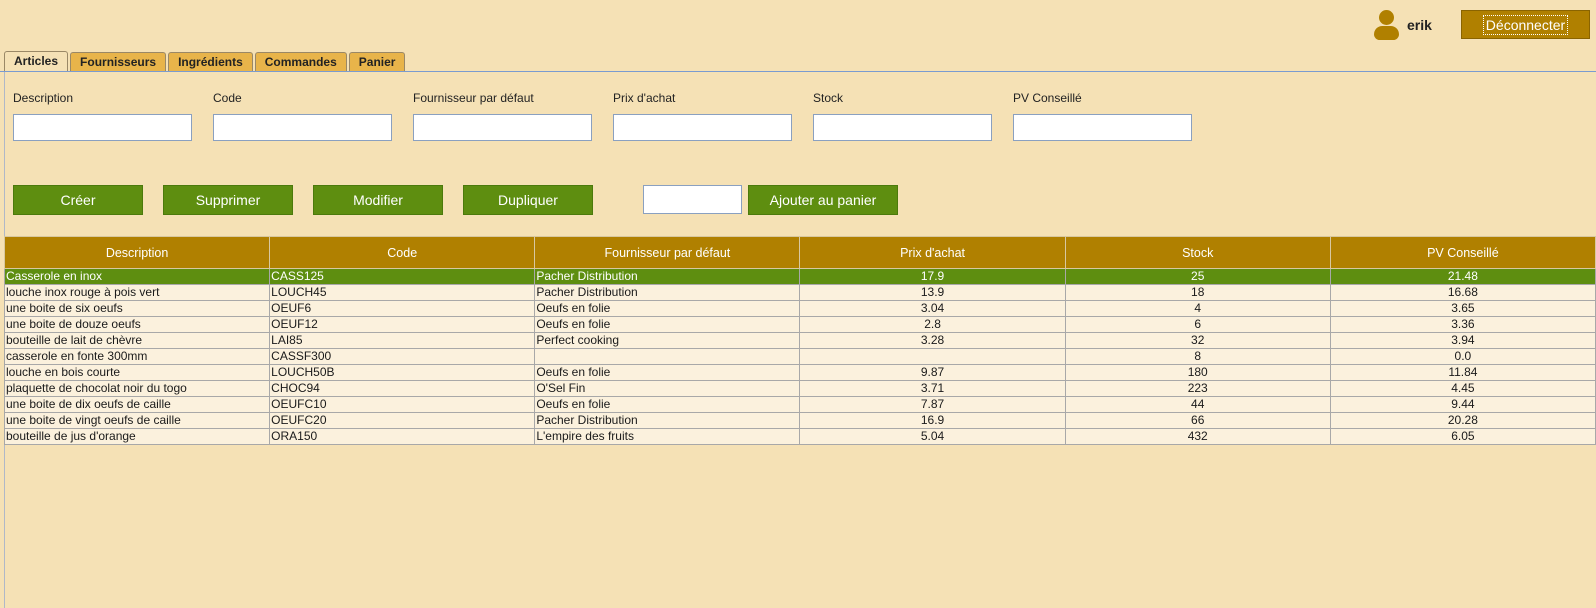 The height and width of the screenshot is (608, 1596). I want to click on cell-prix-achat: 16.9, so click(932, 420).